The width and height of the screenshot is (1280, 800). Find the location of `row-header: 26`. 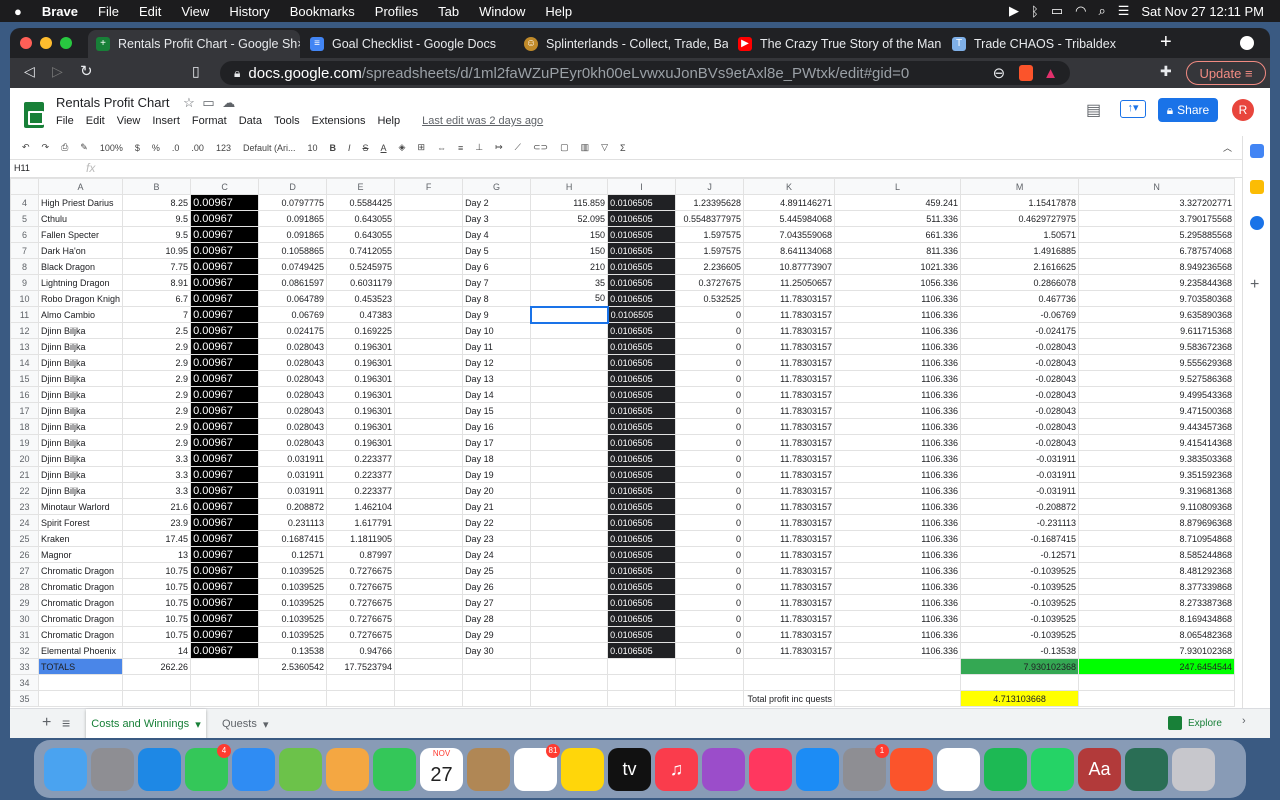

row-header: 26 is located at coordinates (24, 554).